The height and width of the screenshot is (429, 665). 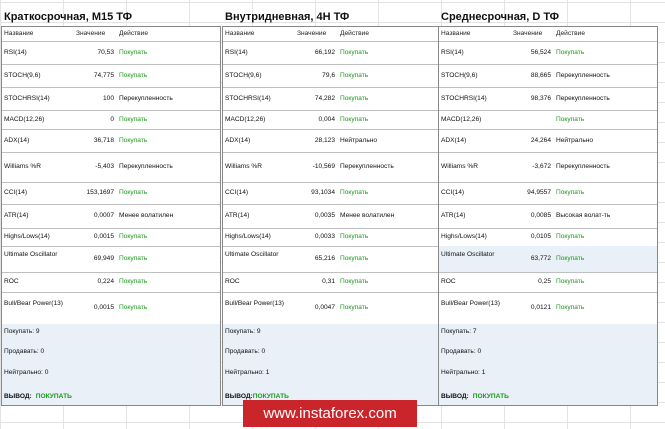 I want to click on indicator-name: Ultimate Oscillator, so click(x=252, y=254).